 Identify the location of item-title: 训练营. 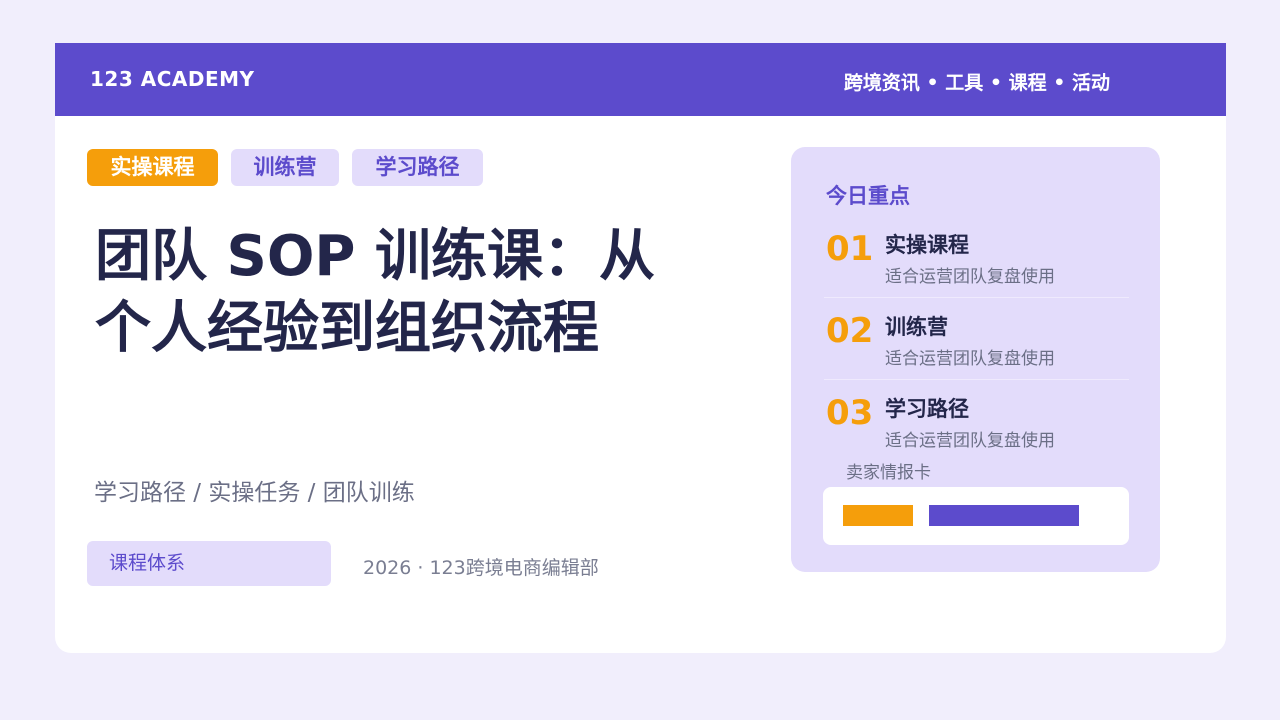
(916, 327).